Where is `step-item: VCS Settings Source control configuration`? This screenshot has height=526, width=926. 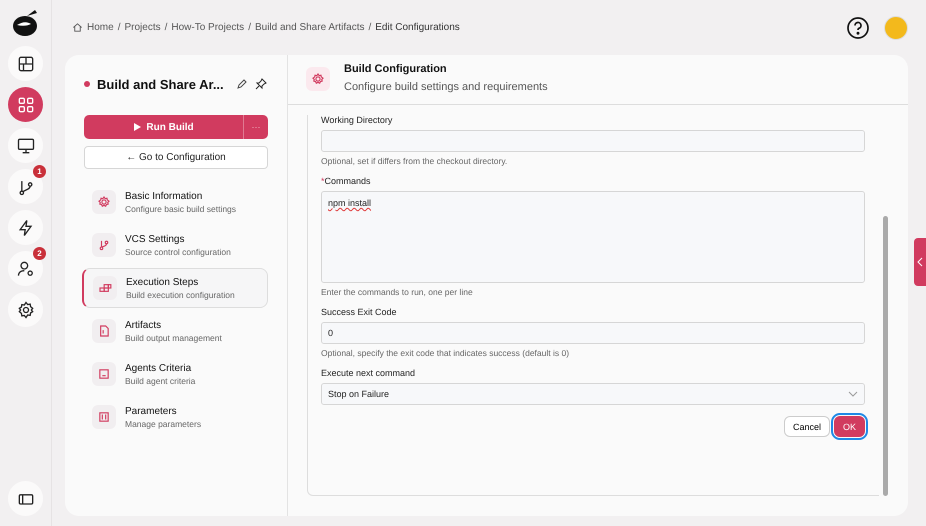 step-item: VCS Settings Source control configuration is located at coordinates (175, 245).